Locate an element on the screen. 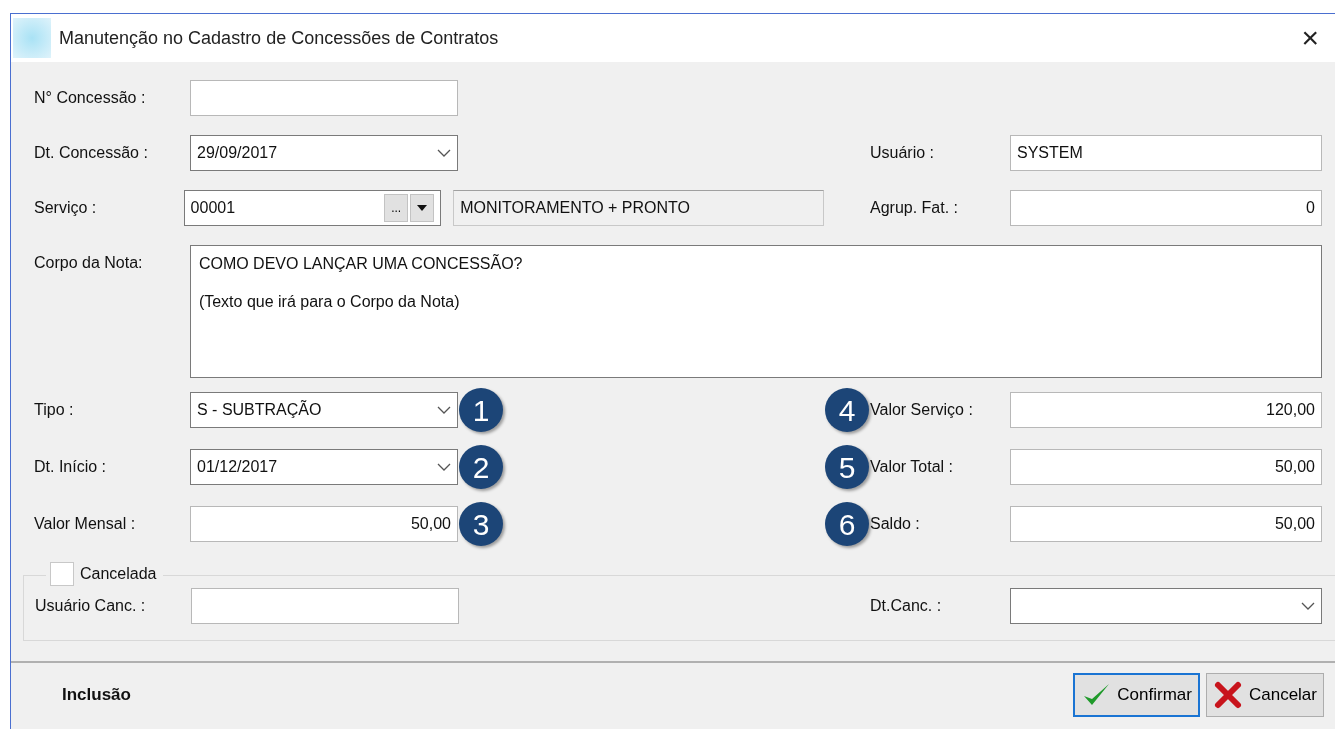  field-label: Valor Total : is located at coordinates (912, 467).